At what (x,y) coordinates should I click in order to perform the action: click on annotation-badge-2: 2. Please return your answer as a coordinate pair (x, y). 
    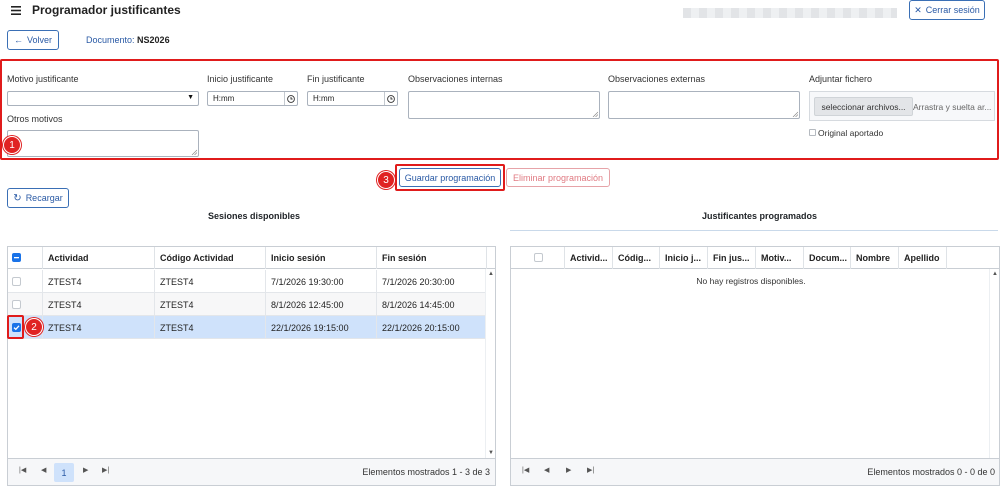
    Looking at the image, I should click on (34, 327).